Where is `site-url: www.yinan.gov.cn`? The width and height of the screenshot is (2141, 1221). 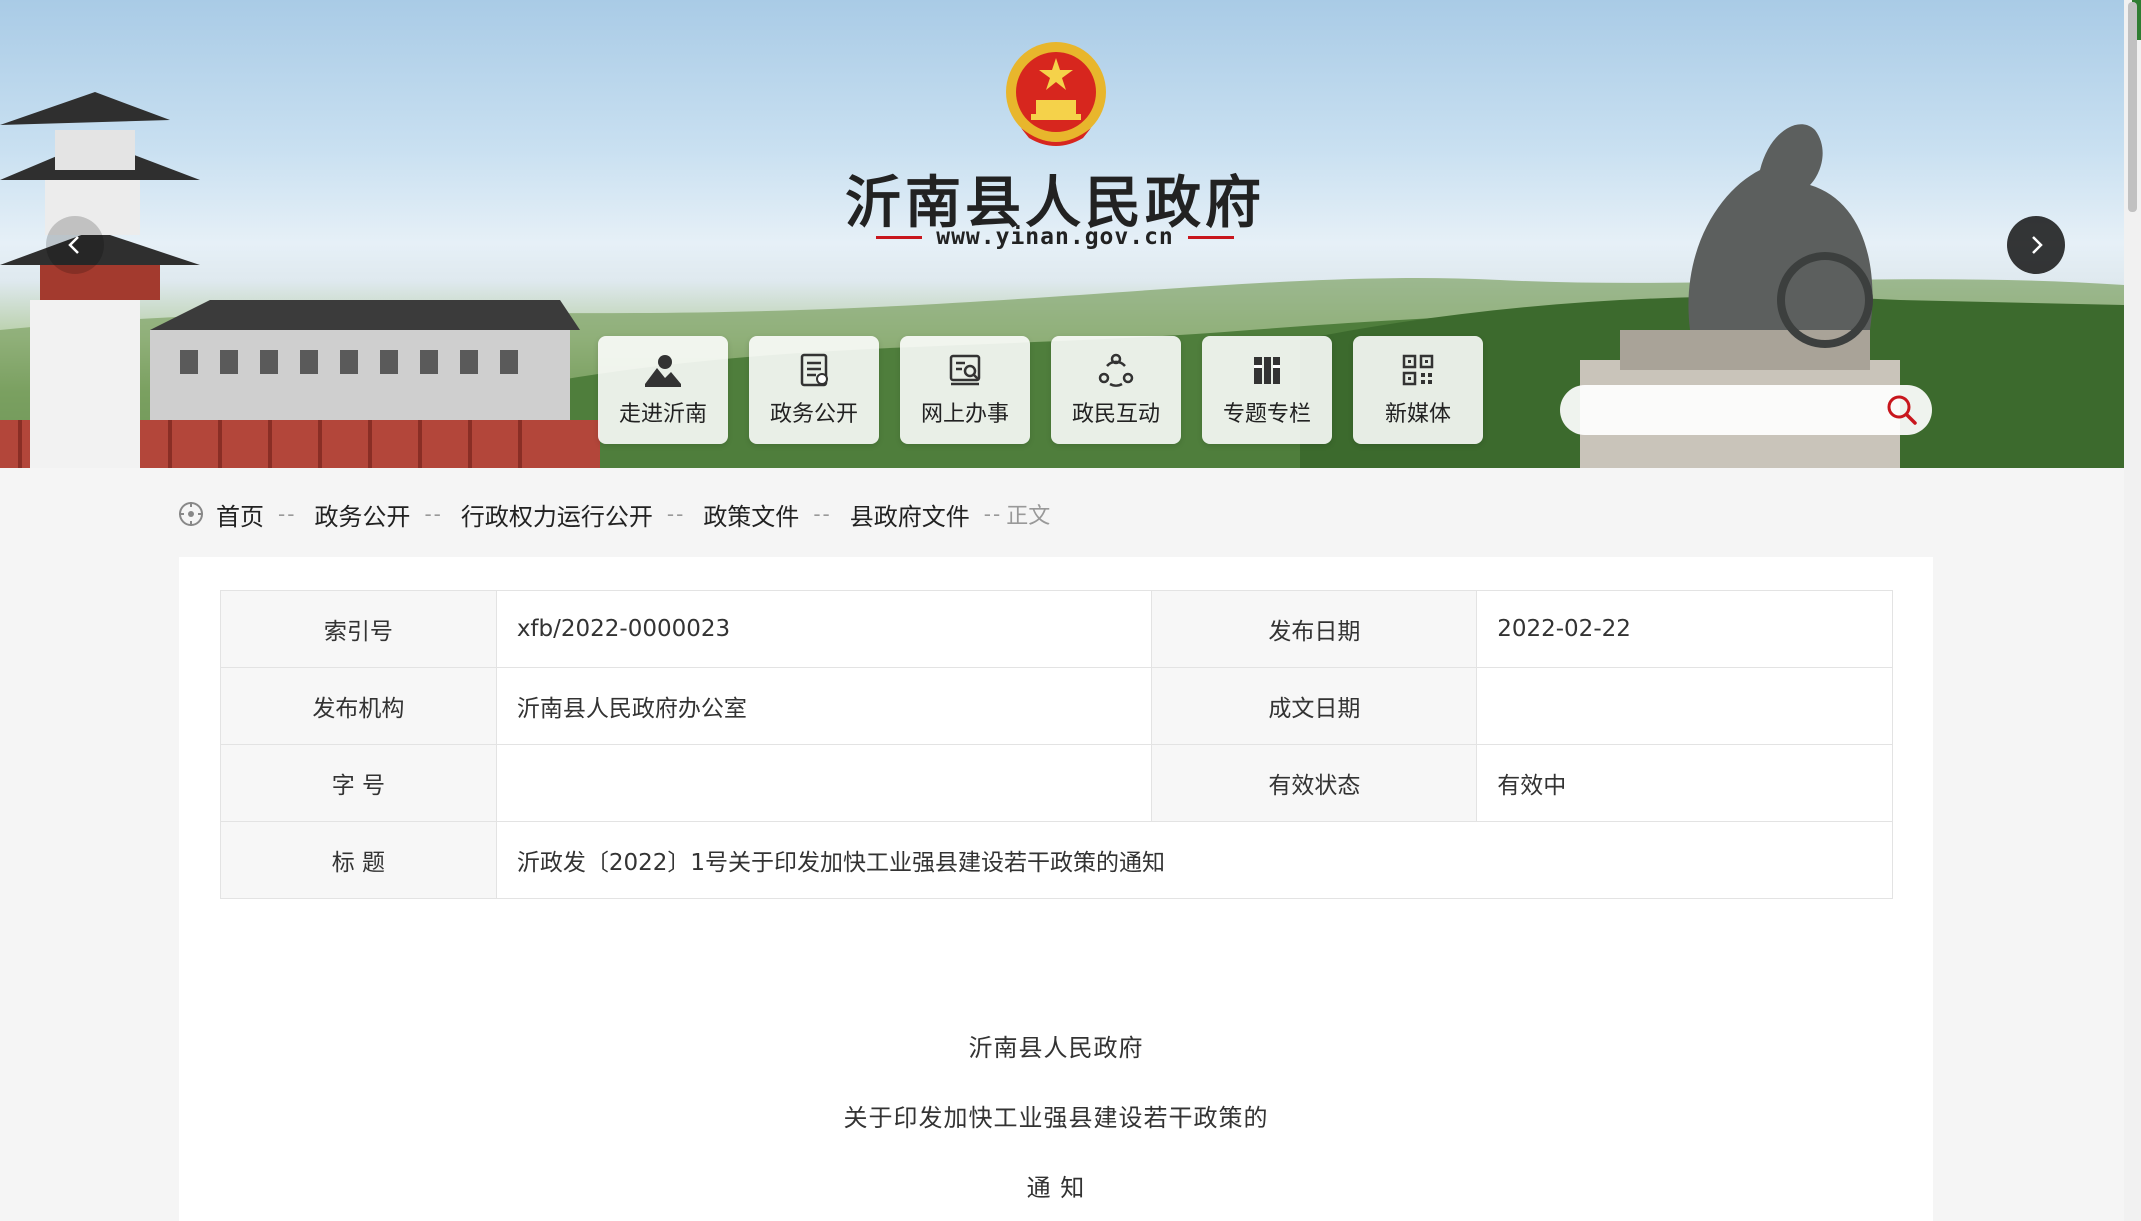 site-url: www.yinan.gov.cn is located at coordinates (1055, 237).